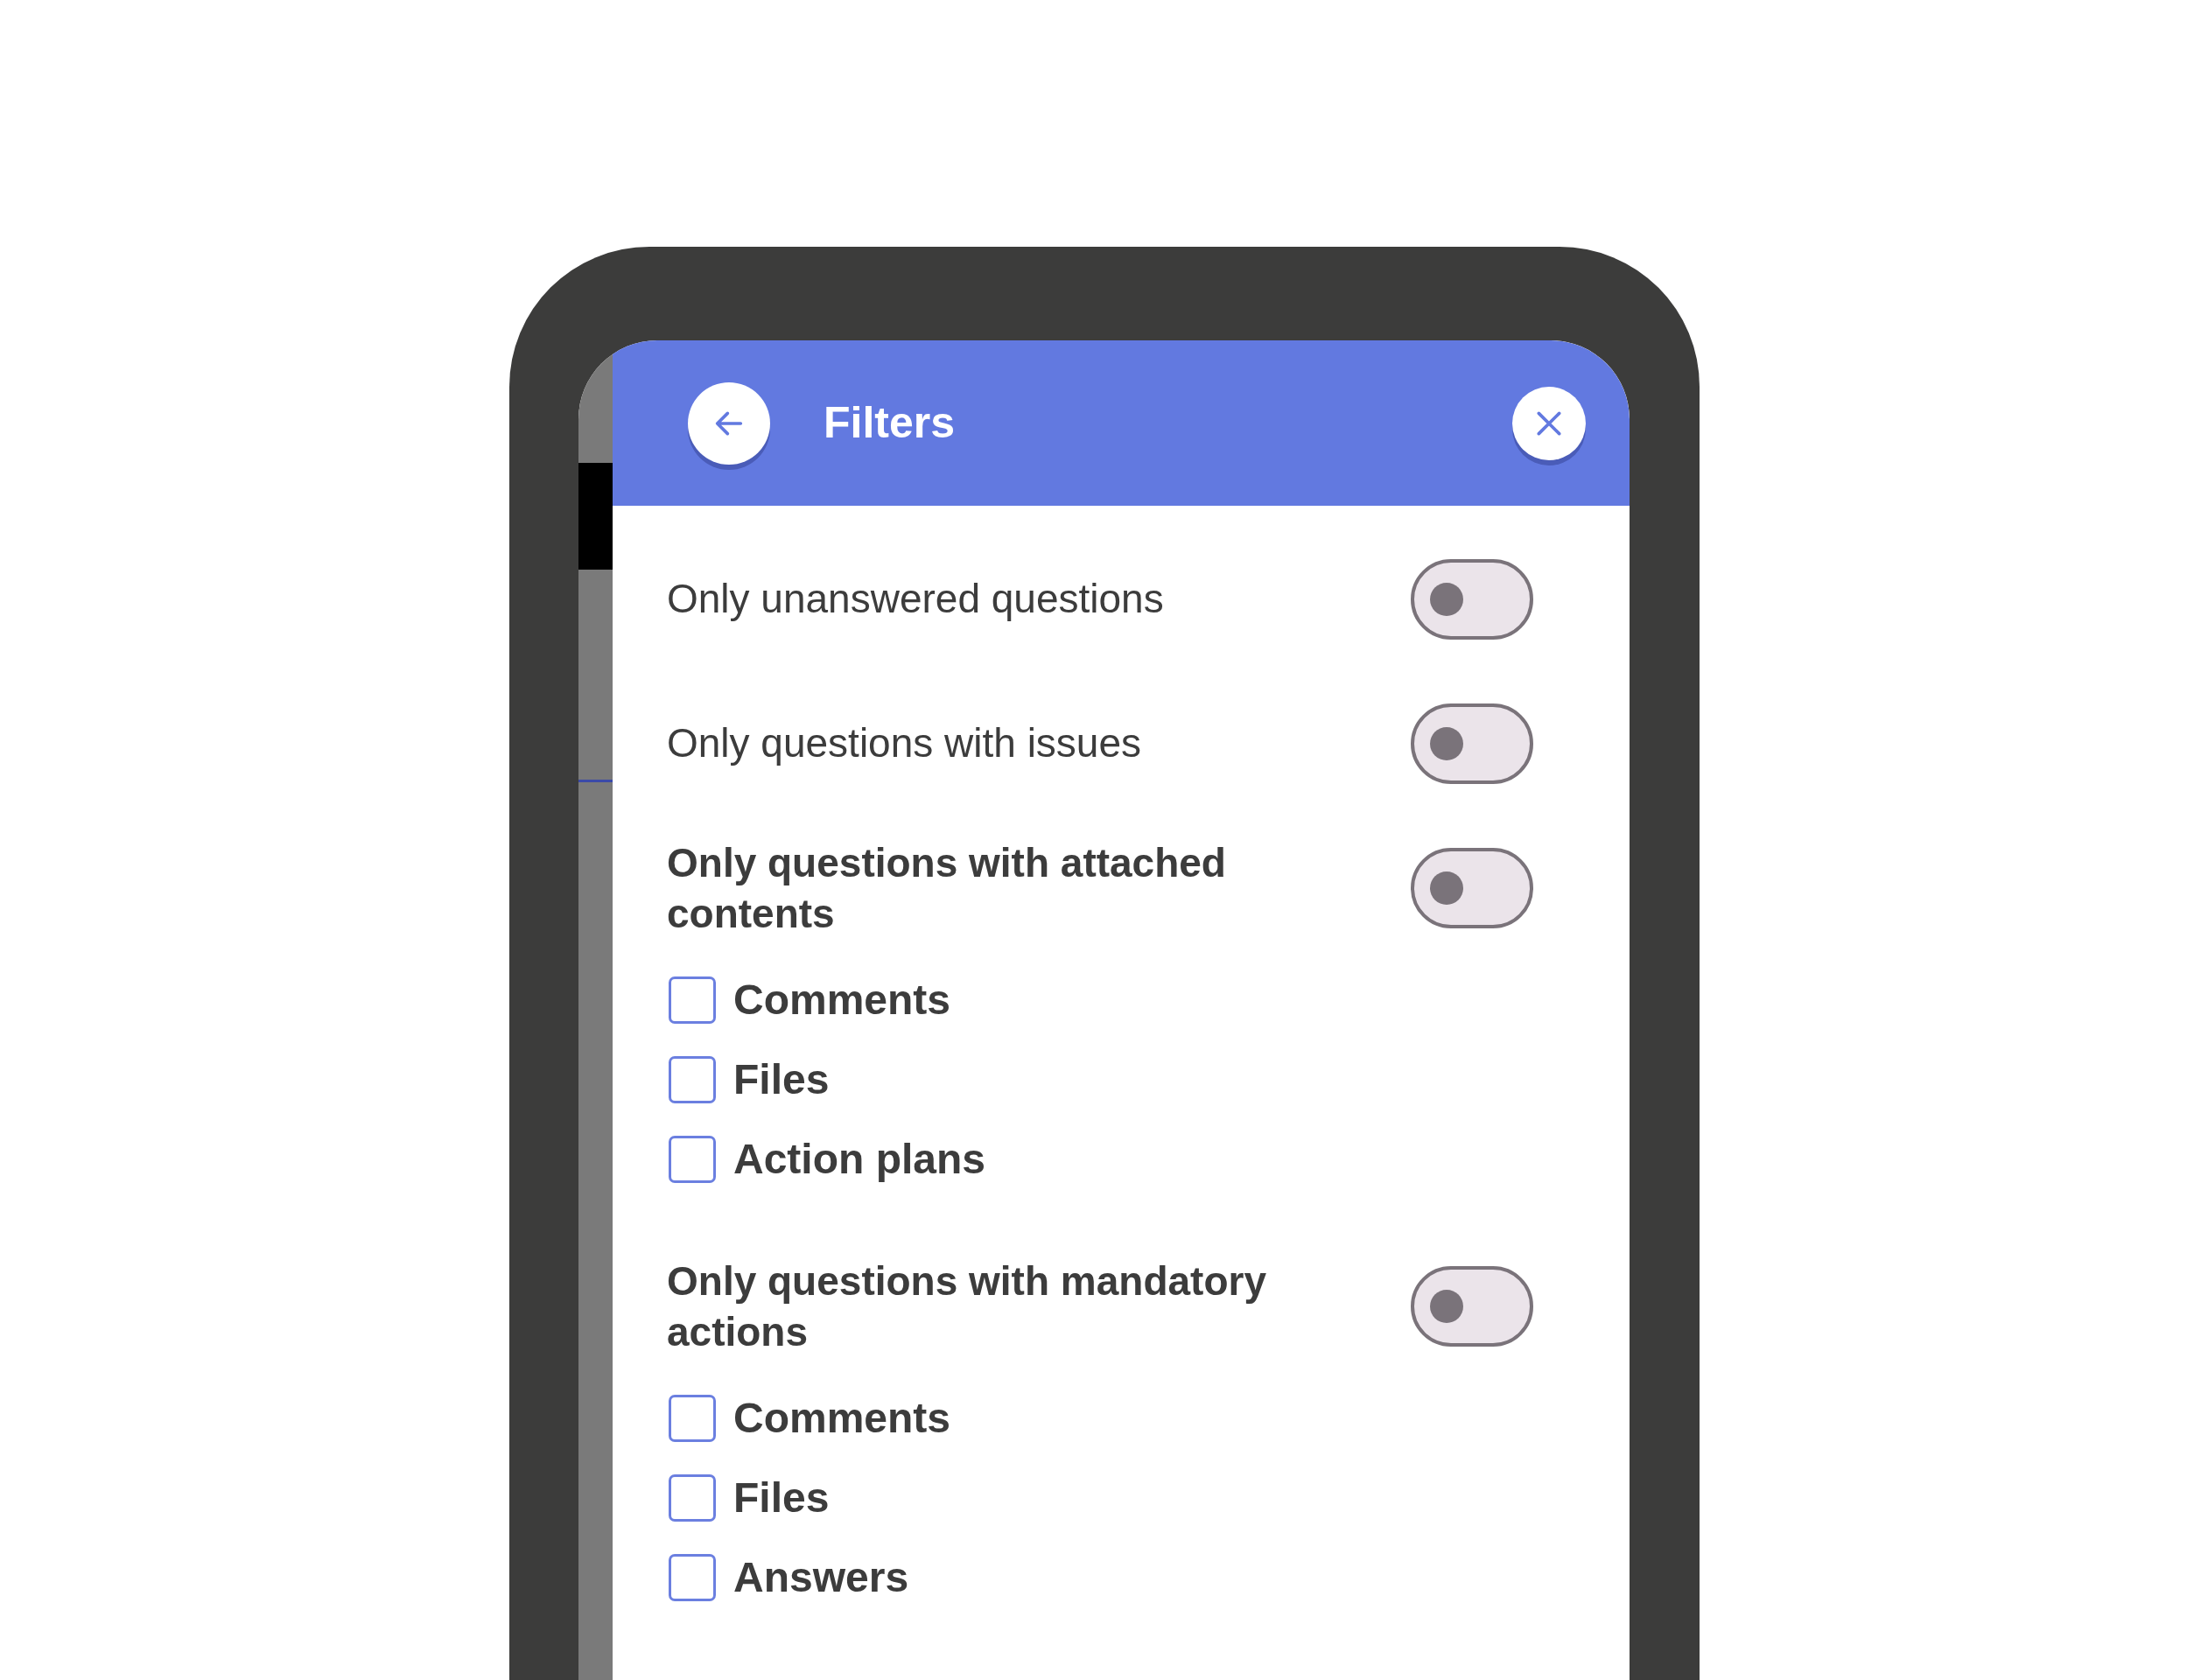 The height and width of the screenshot is (1680, 2208). I want to click on filter-label: Only questions with attached contents, so click(947, 888).